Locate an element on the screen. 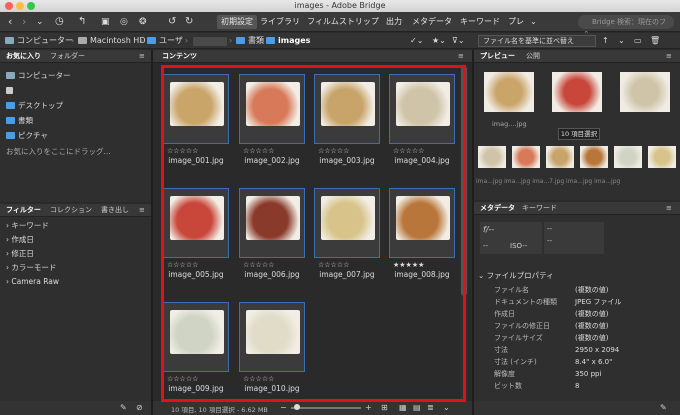  recent-history-icon: ◷ is located at coordinates (59, 22).